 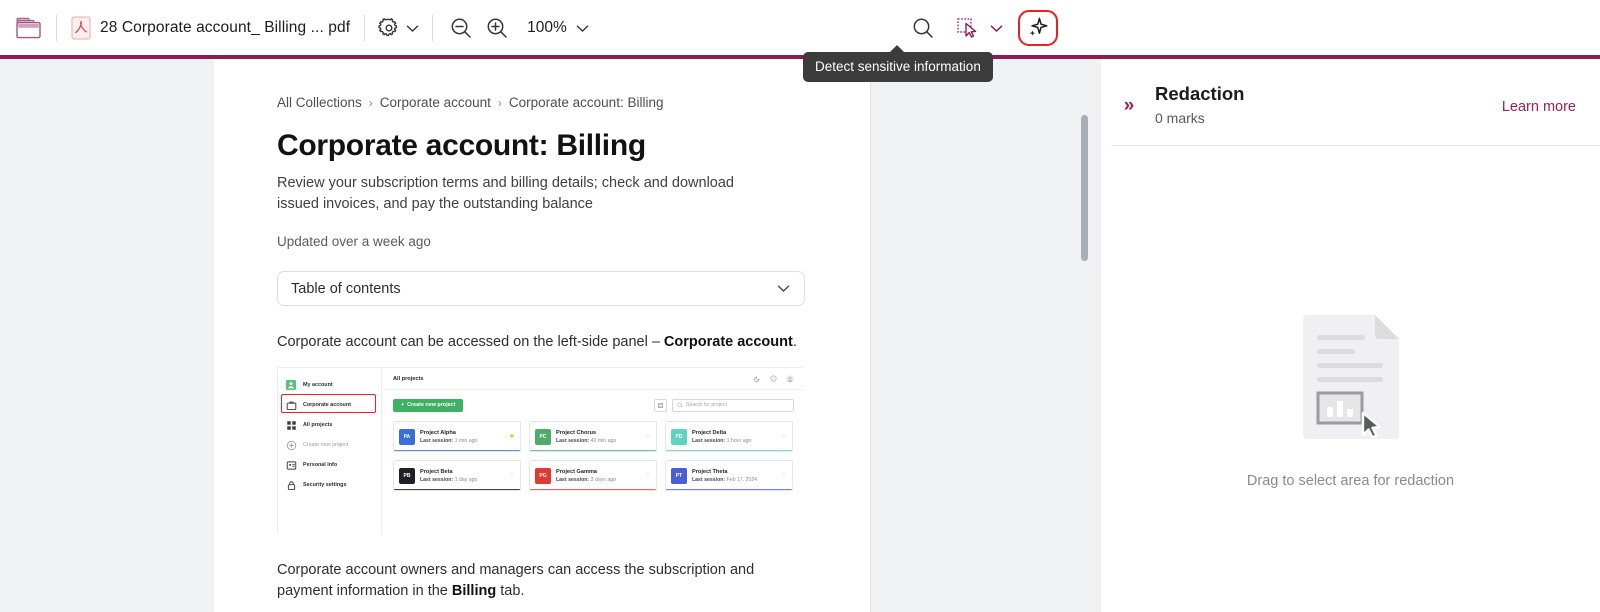 What do you see at coordinates (29, 28) in the screenshot?
I see `folder-icon` at bounding box center [29, 28].